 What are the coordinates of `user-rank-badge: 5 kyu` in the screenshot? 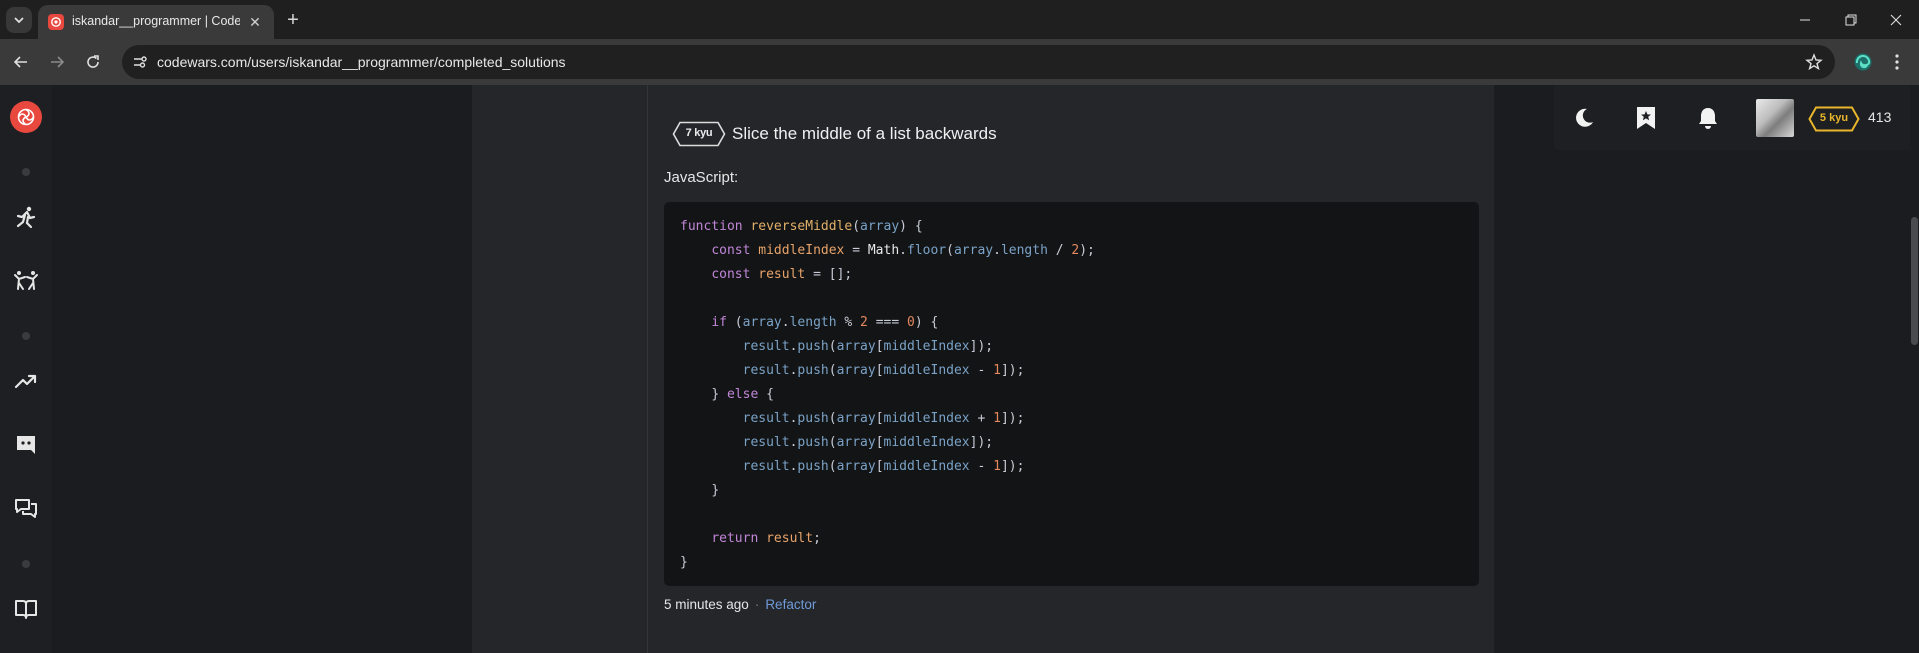 It's located at (1834, 119).